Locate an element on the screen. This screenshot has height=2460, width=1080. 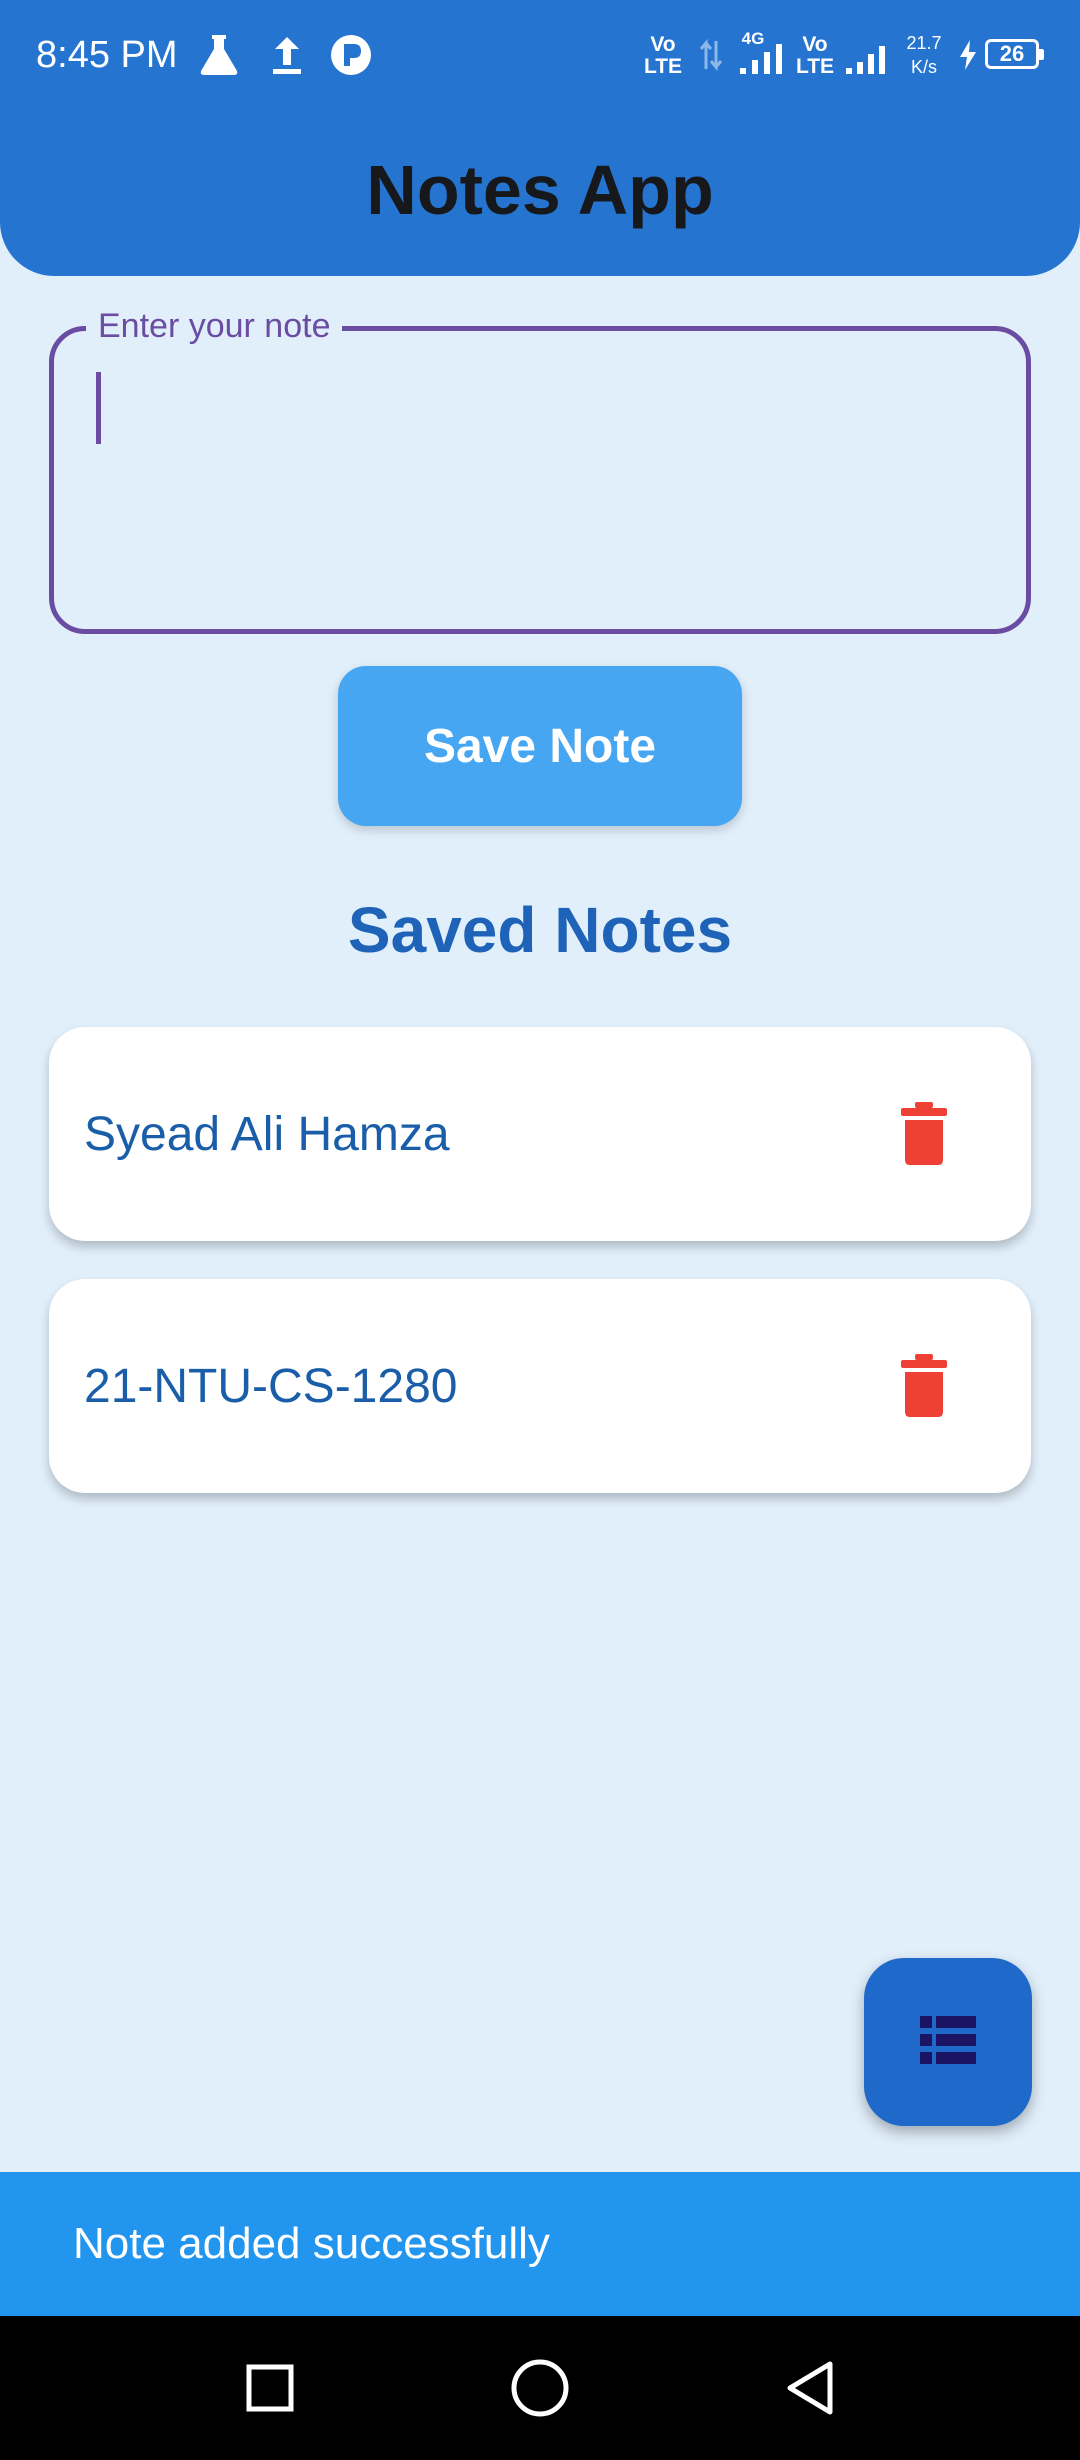
text-cursor is located at coordinates (98, 408).